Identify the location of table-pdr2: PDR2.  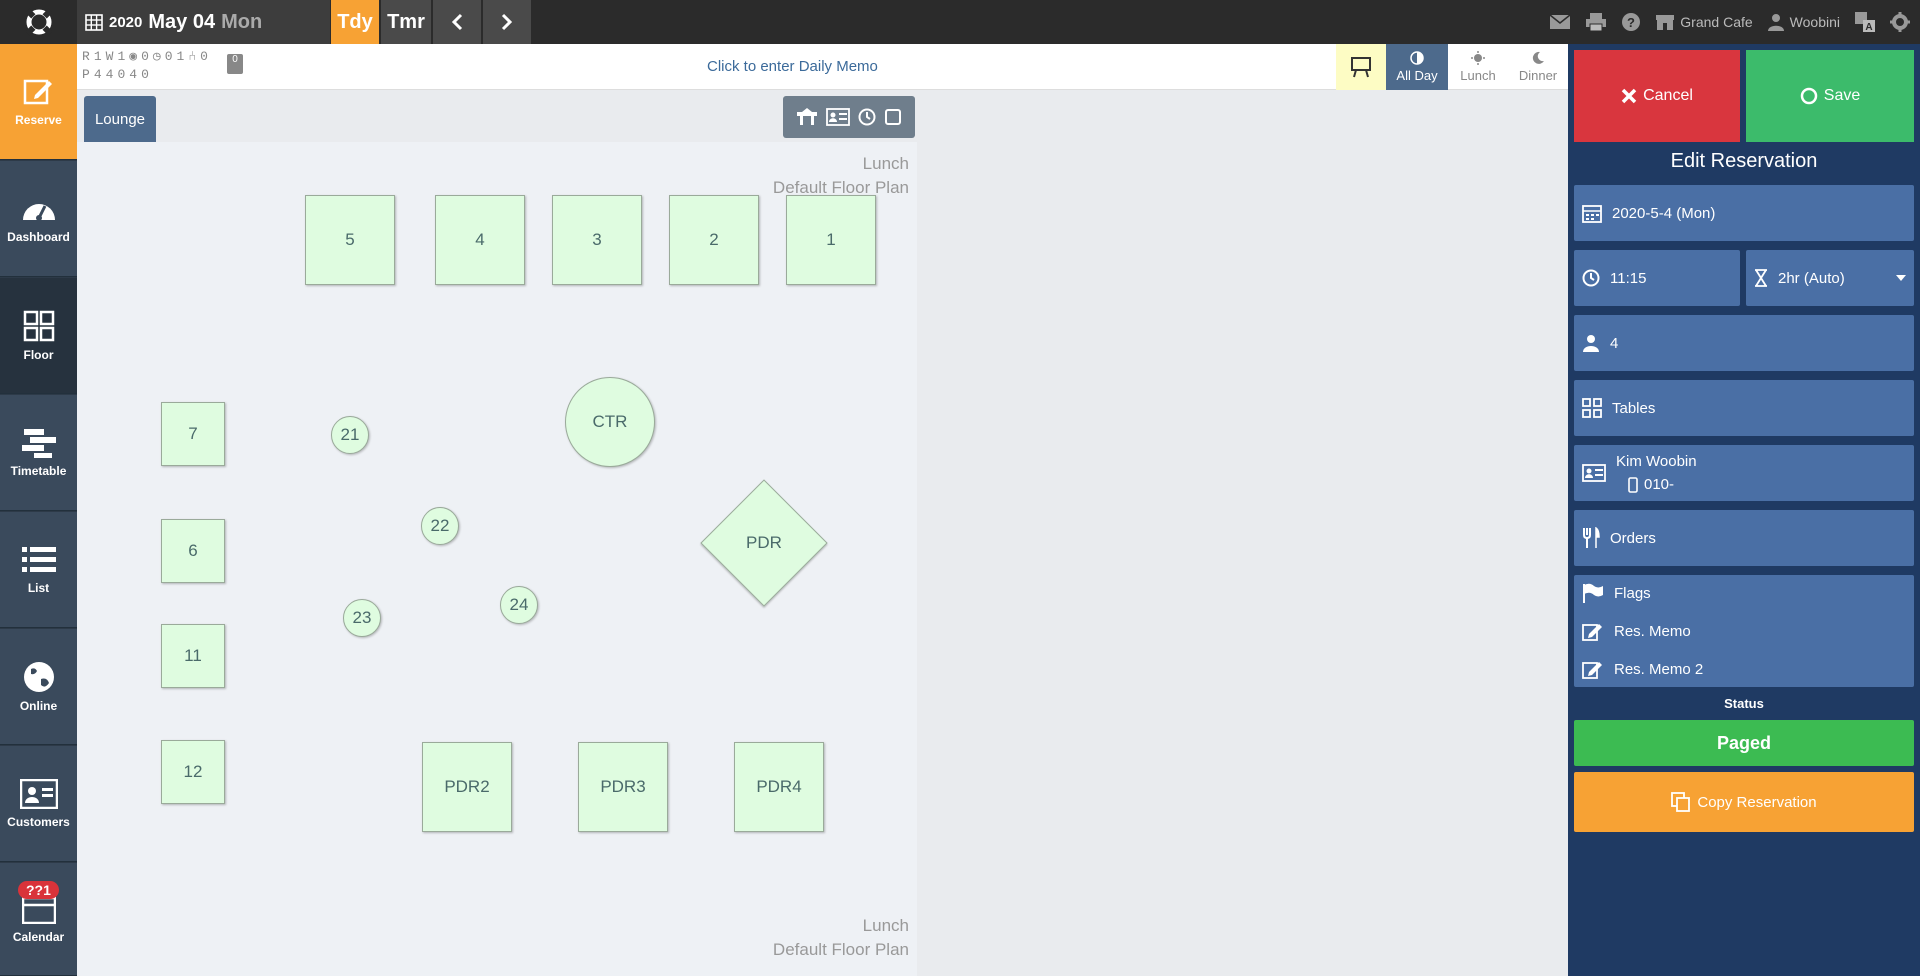
(467, 787).